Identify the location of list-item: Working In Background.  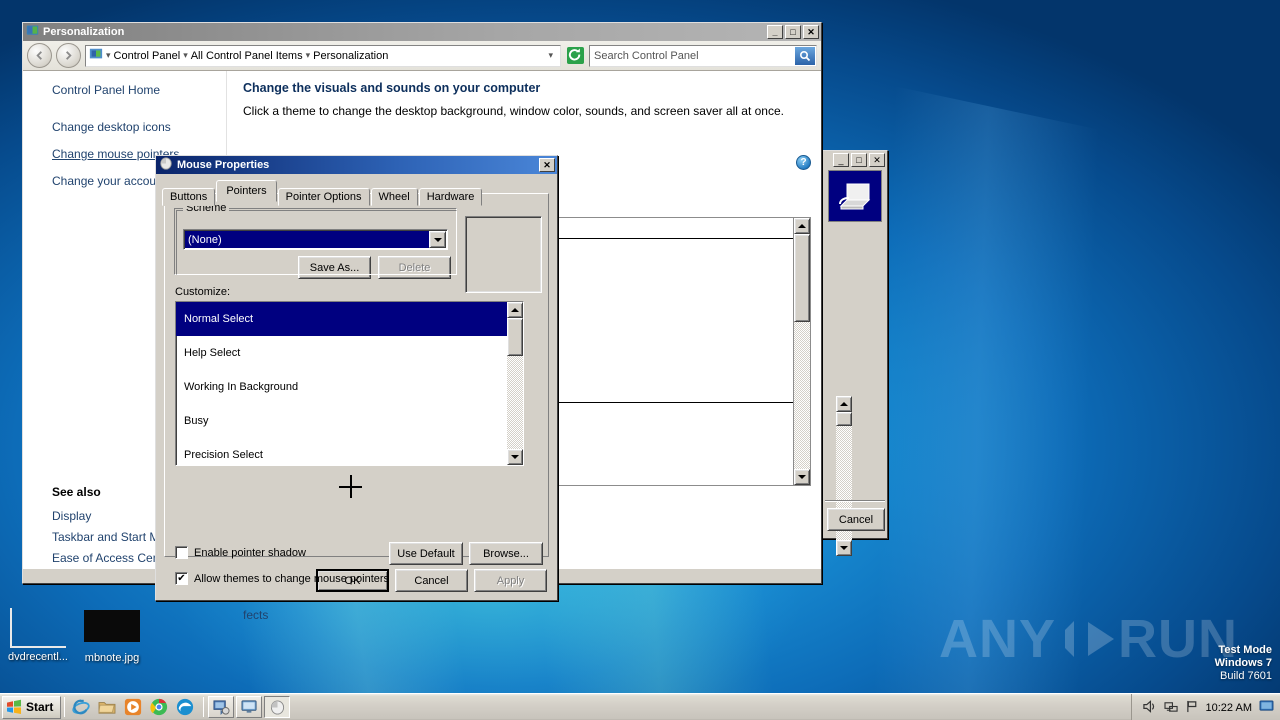
(341, 387).